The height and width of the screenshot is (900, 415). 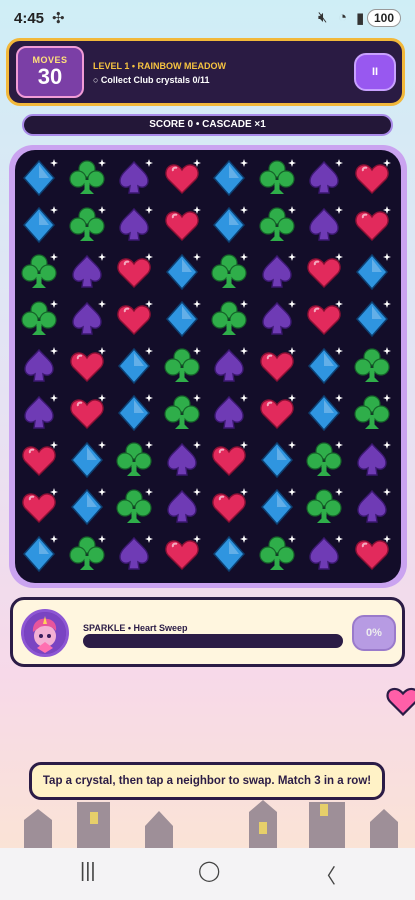 What do you see at coordinates (207, 632) in the screenshot?
I see `power-panel: SPARKLE • Heart Sweep 0%` at bounding box center [207, 632].